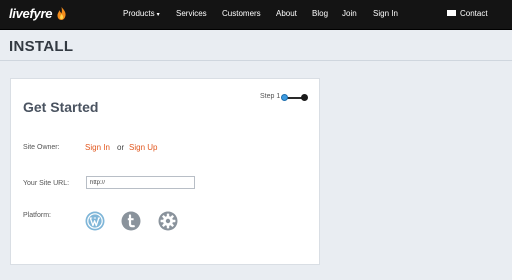 This screenshot has height=280, width=512. What do you see at coordinates (304, 97) in the screenshot?
I see `step-2-dot` at bounding box center [304, 97].